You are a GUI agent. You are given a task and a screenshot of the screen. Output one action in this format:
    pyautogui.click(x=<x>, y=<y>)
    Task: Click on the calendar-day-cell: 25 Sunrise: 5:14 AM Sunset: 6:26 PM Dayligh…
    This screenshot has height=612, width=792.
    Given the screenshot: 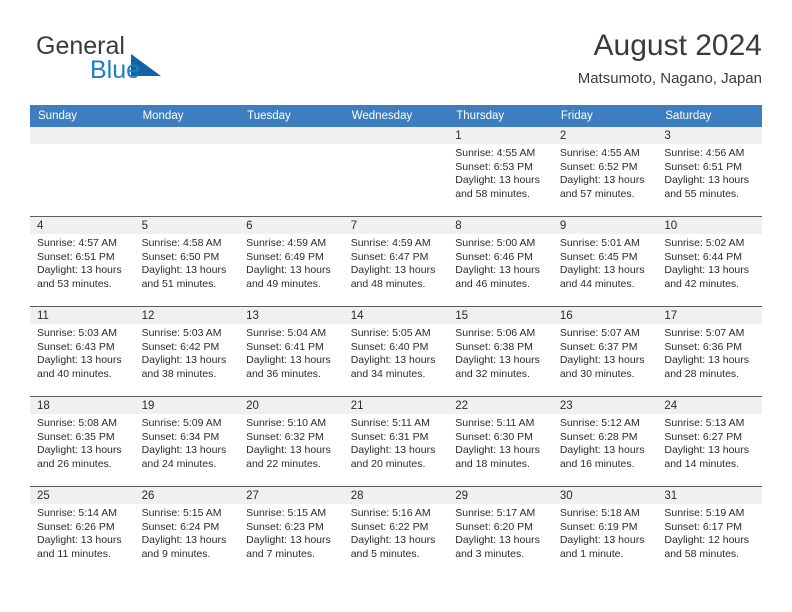 What is the action you would take?
    pyautogui.click(x=82, y=531)
    